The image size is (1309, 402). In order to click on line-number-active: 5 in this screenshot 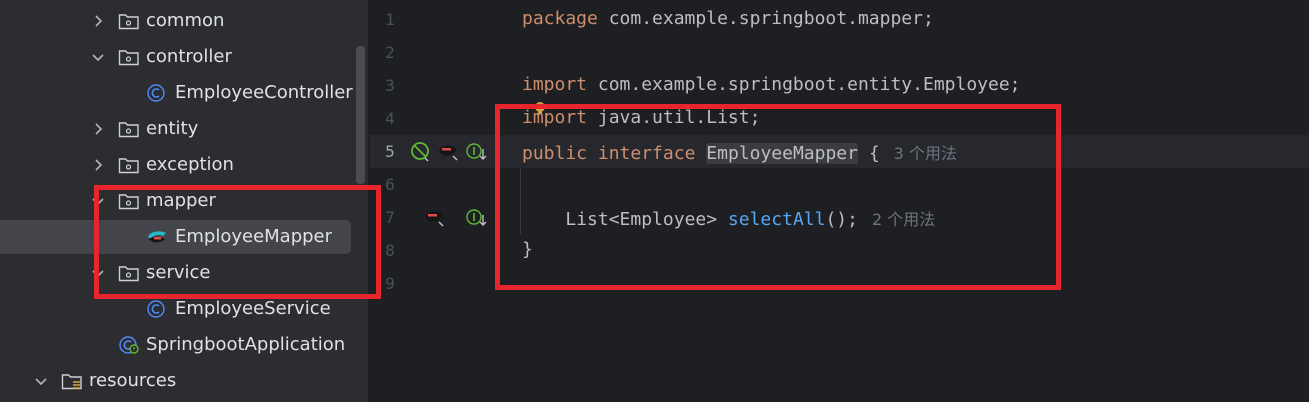, I will do `click(390, 151)`.